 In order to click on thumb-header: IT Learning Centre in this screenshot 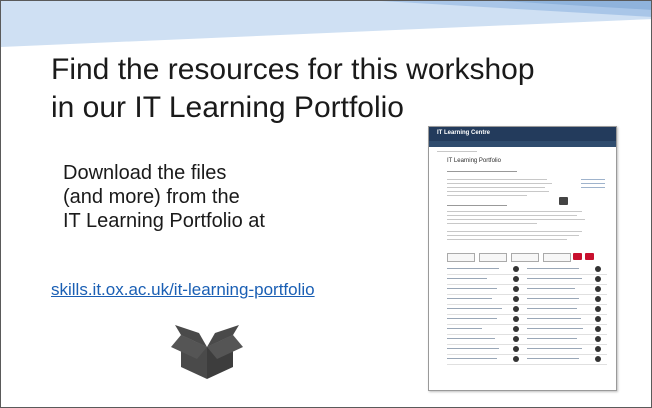, I will do `click(522, 134)`.